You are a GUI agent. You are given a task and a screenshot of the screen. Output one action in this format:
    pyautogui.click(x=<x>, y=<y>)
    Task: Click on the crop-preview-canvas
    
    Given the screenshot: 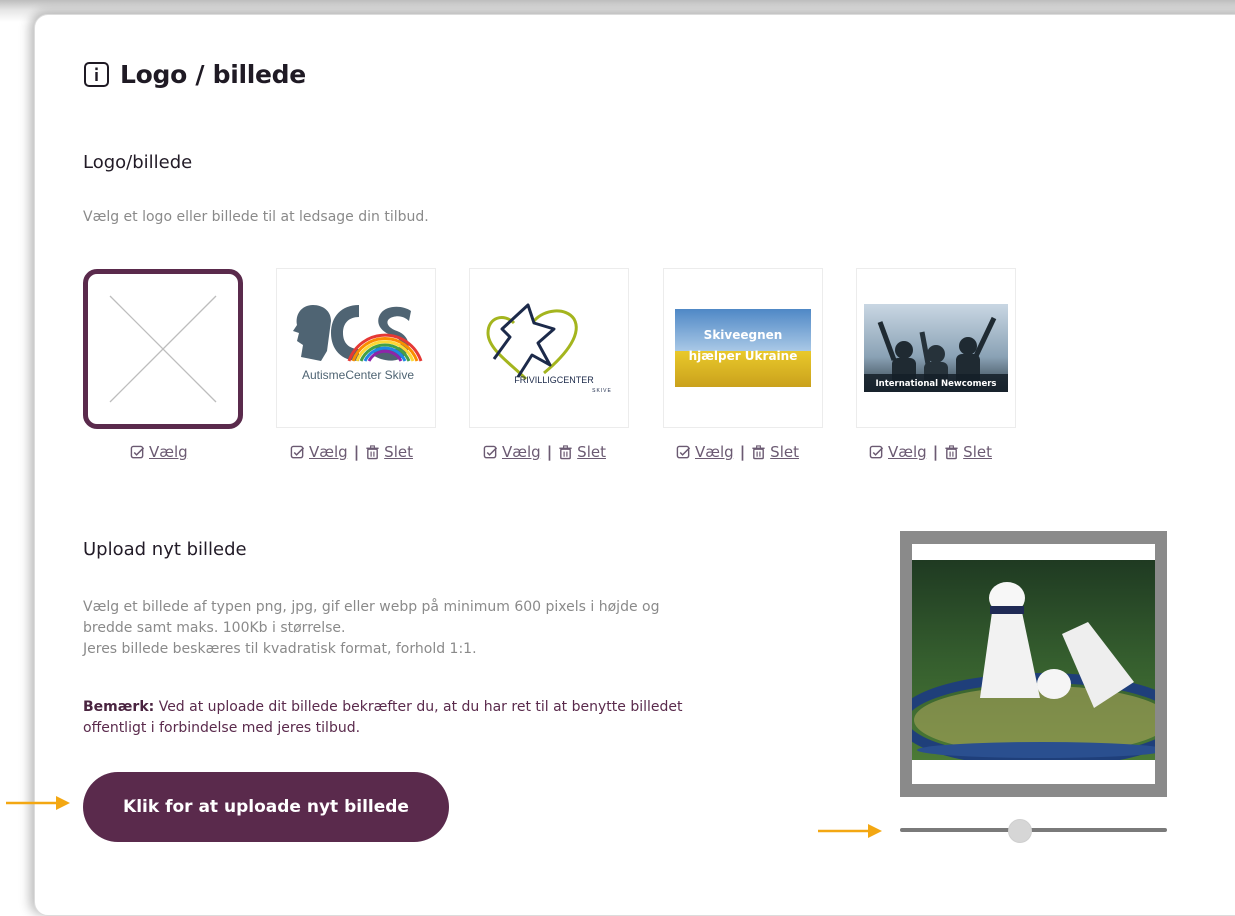 What is the action you would take?
    pyautogui.click(x=1033, y=664)
    